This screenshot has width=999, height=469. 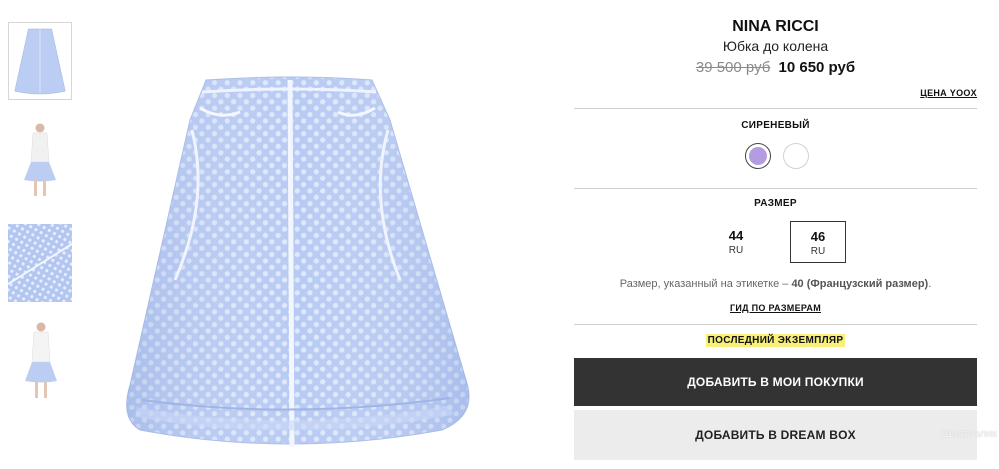 What do you see at coordinates (775, 67) in the screenshot?
I see `price-block: 39 500 руб 10 650 руб` at bounding box center [775, 67].